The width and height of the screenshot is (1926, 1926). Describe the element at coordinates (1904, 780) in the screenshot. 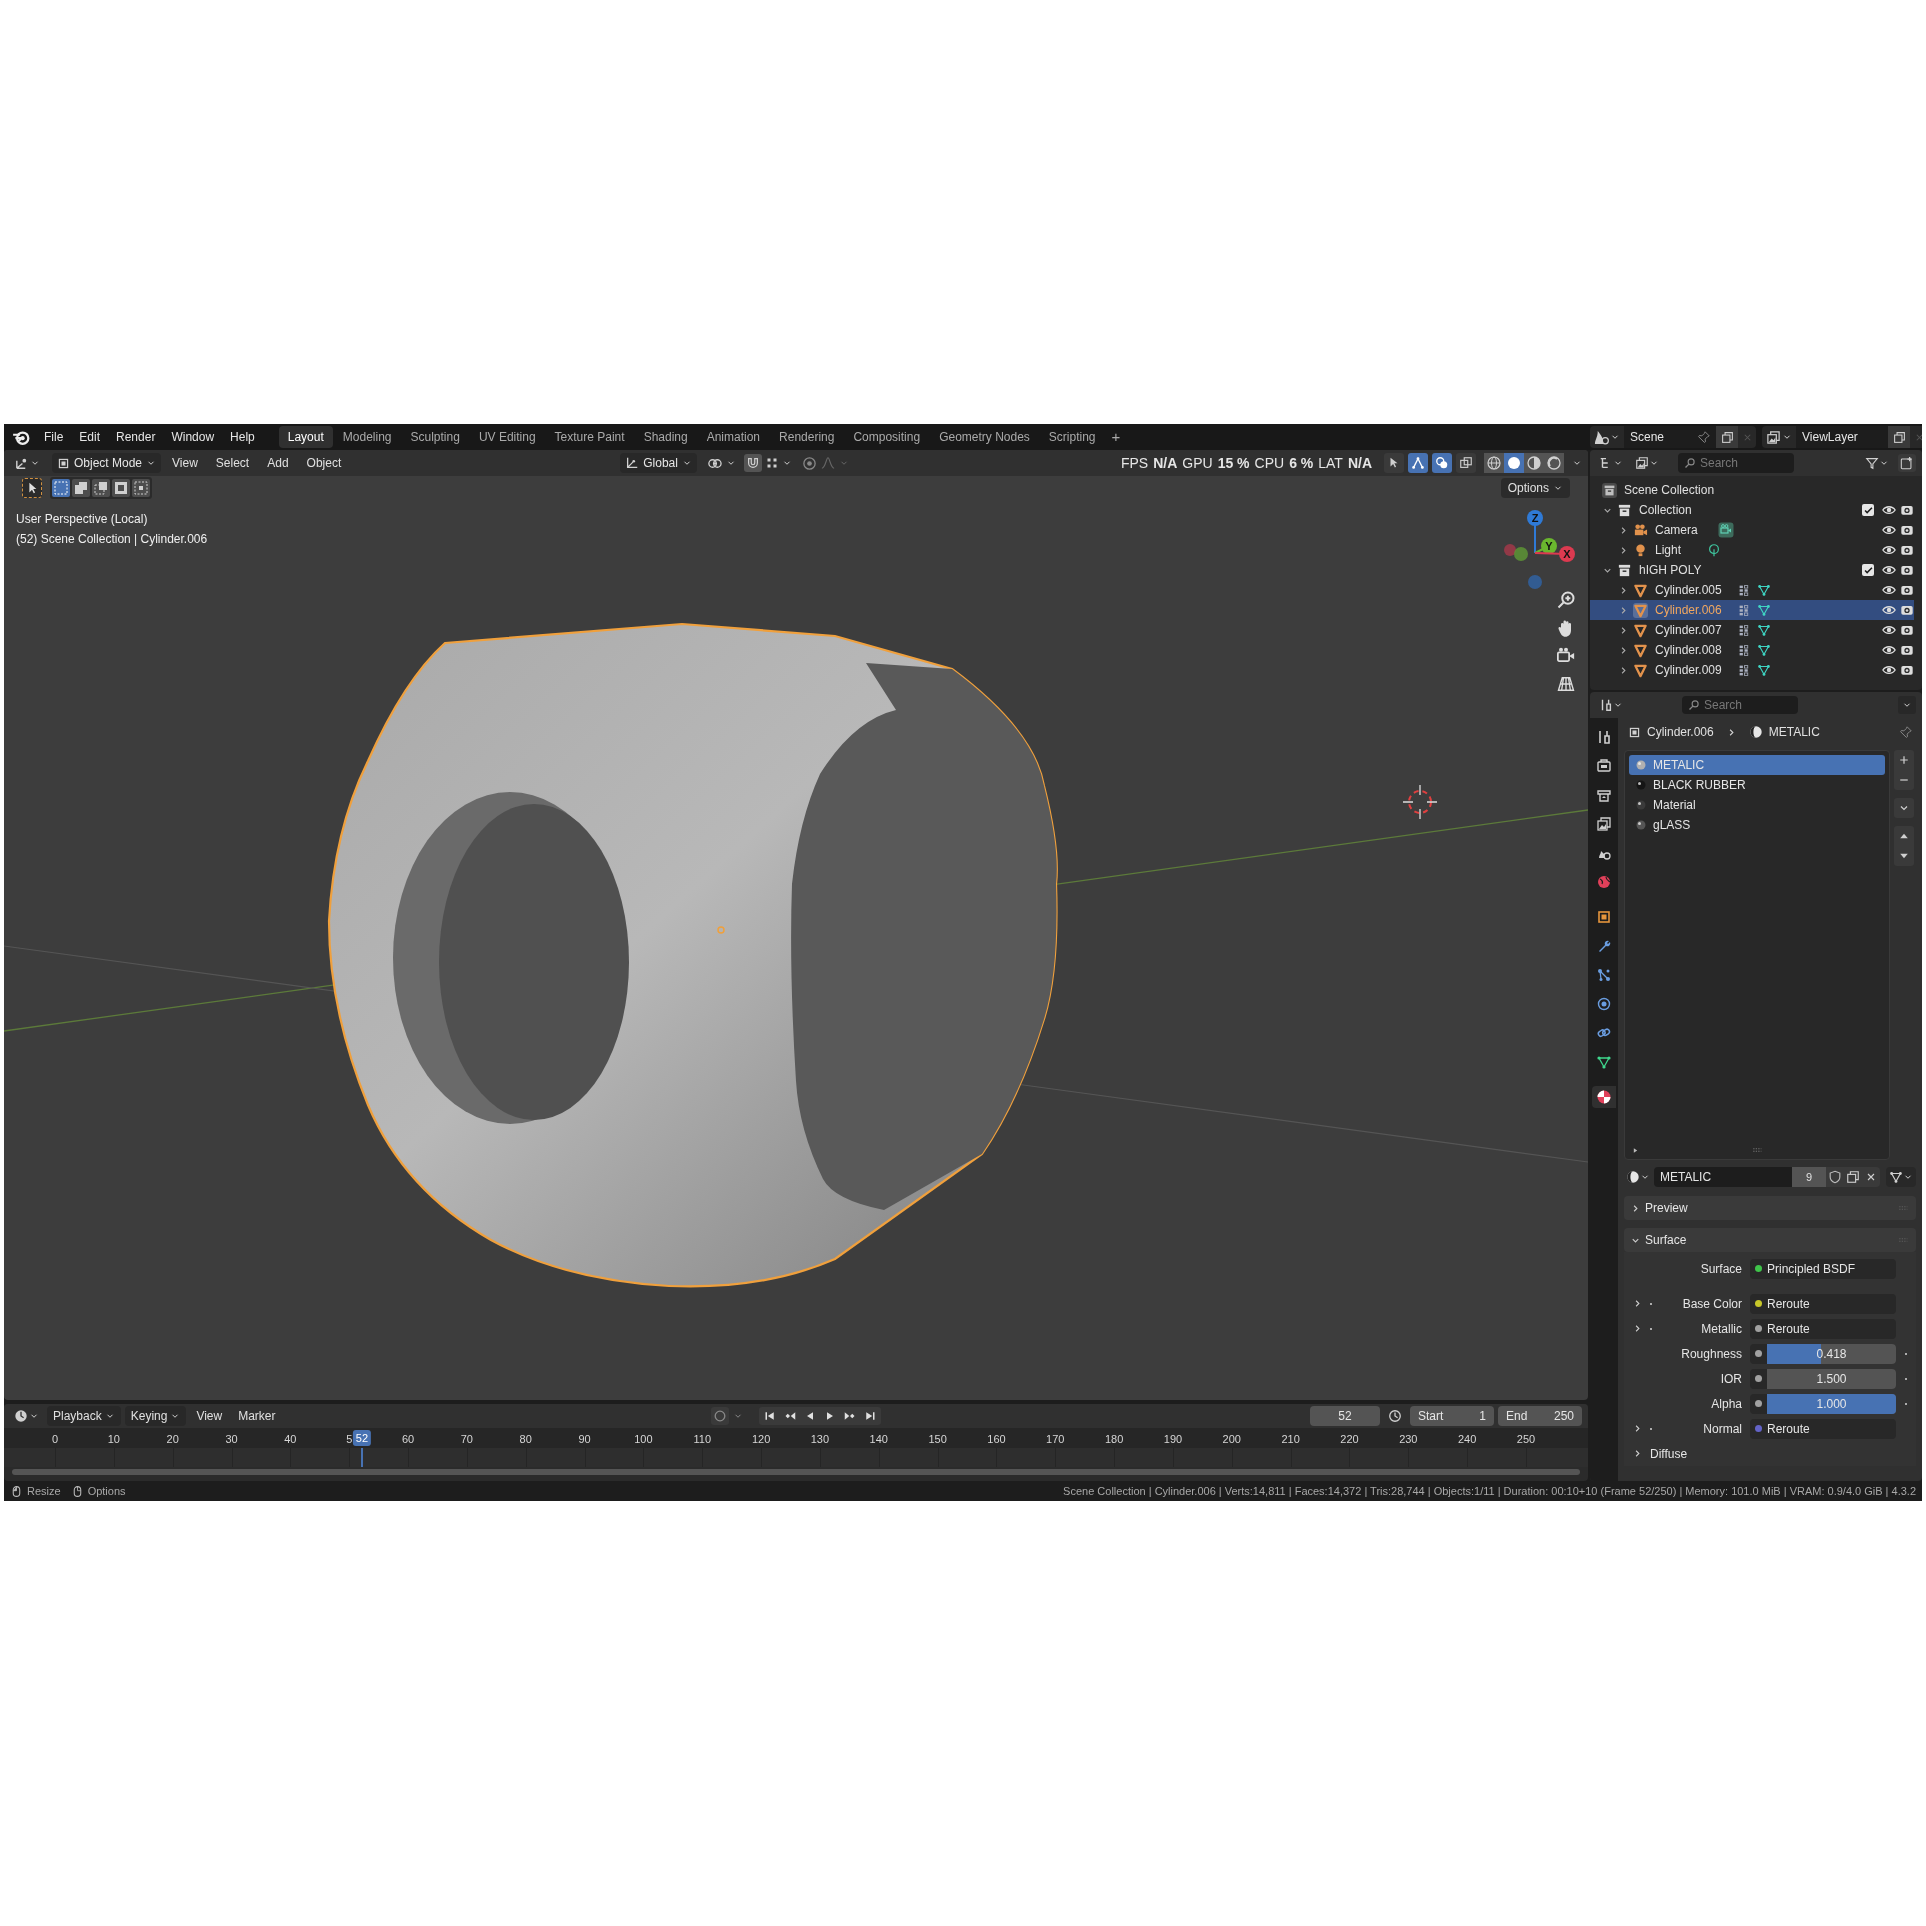

I see `remove-icon` at that location.